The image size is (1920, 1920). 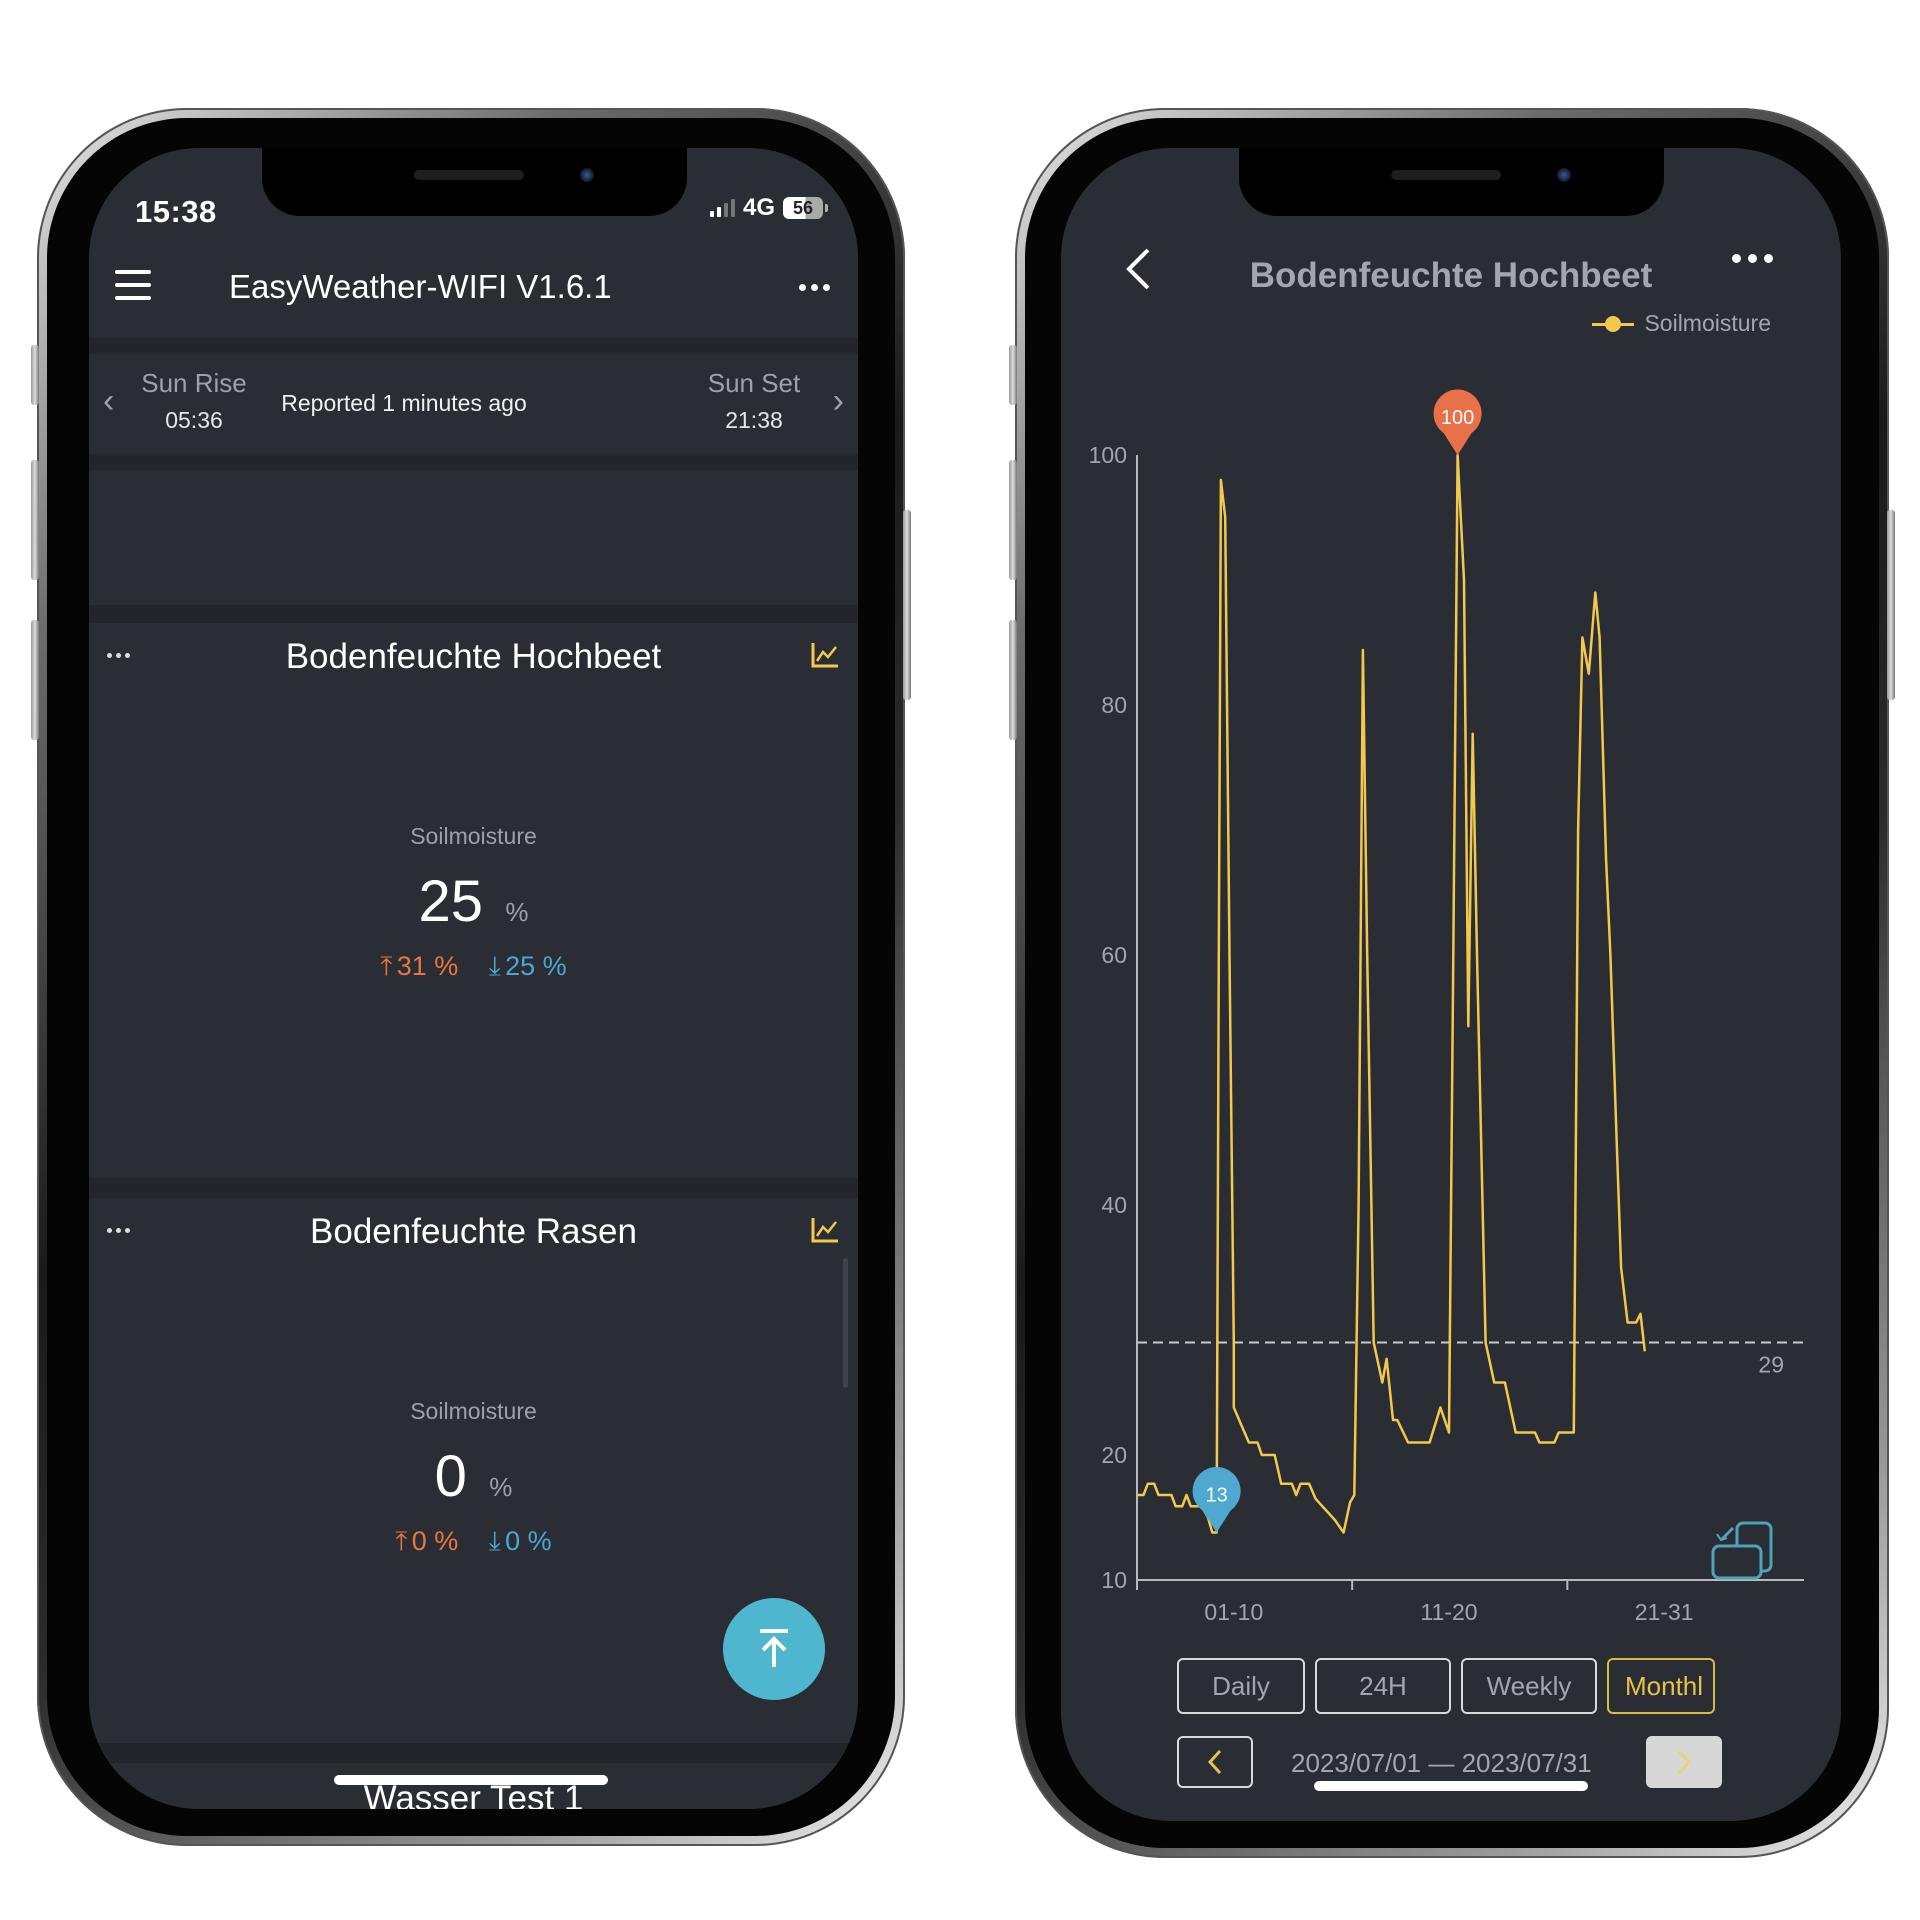 I want to click on sunset-label: Sun Set, so click(x=754, y=383).